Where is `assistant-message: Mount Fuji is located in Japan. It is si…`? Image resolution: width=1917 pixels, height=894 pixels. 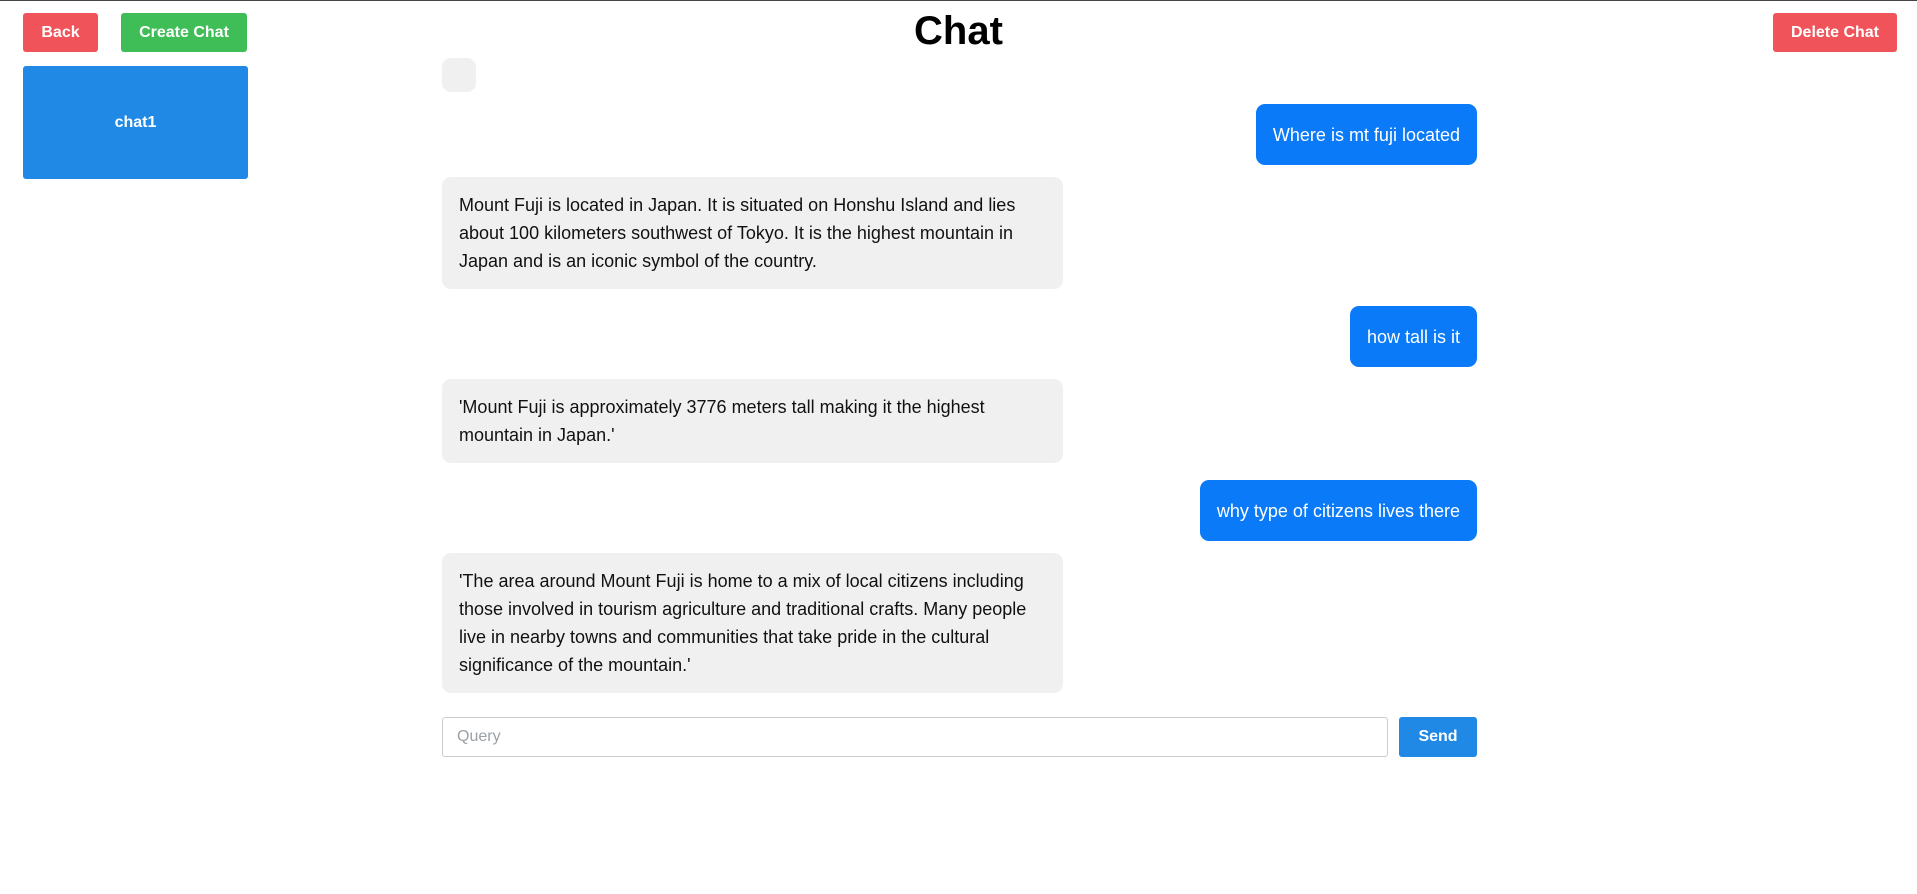 assistant-message: Mount Fuji is located in Japan. It is si… is located at coordinates (752, 233).